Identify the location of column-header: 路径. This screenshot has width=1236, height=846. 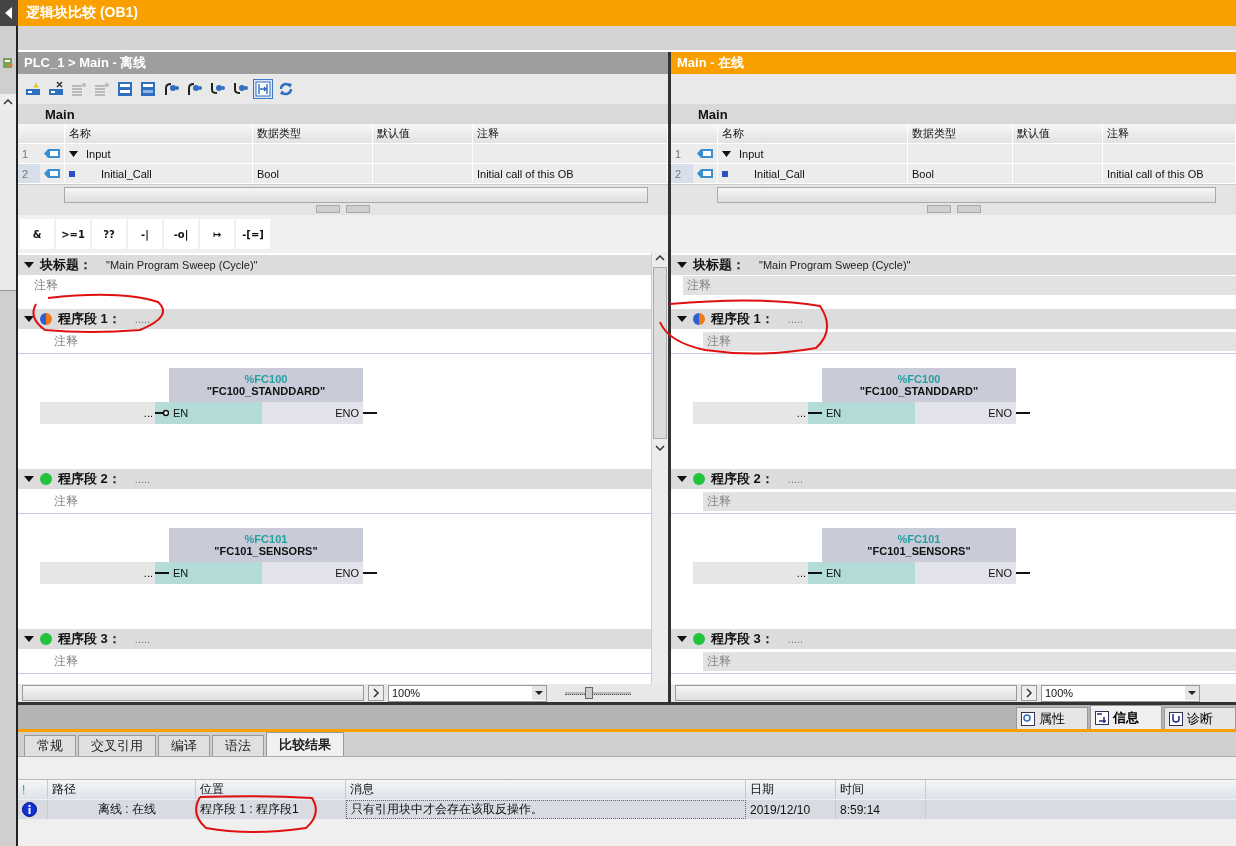
(122, 789).